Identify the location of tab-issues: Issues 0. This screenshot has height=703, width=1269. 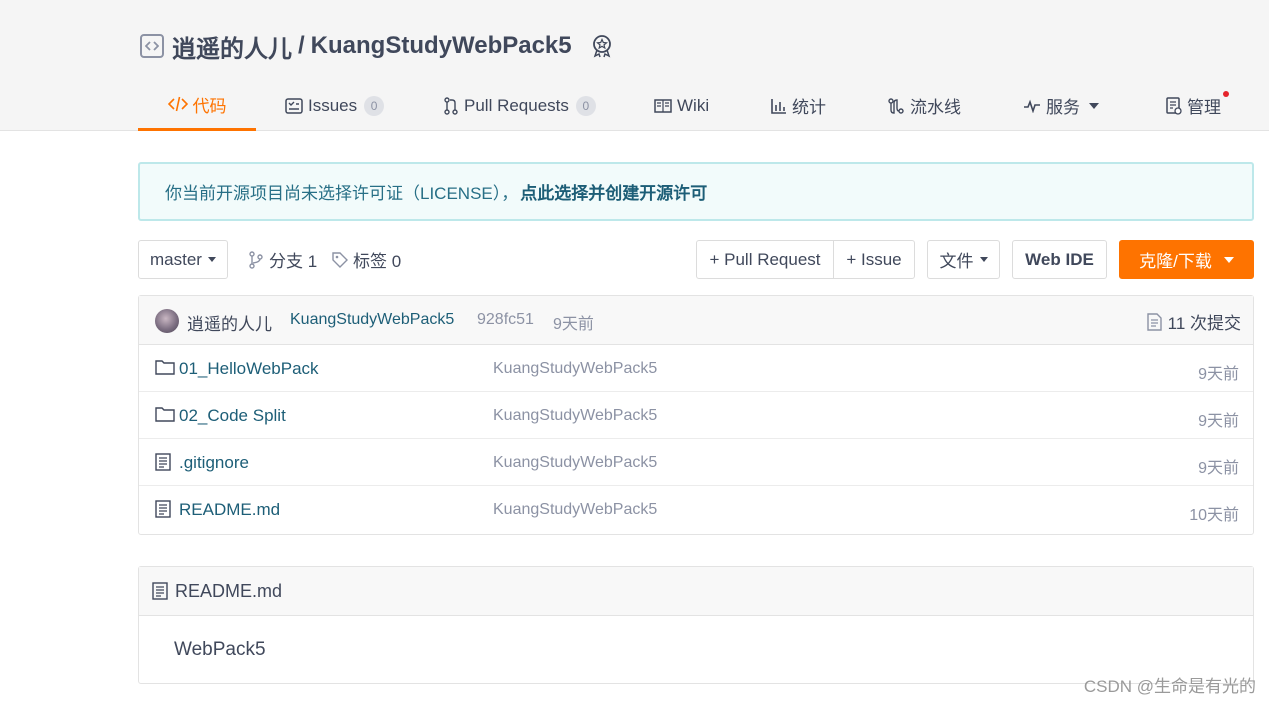
(335, 105).